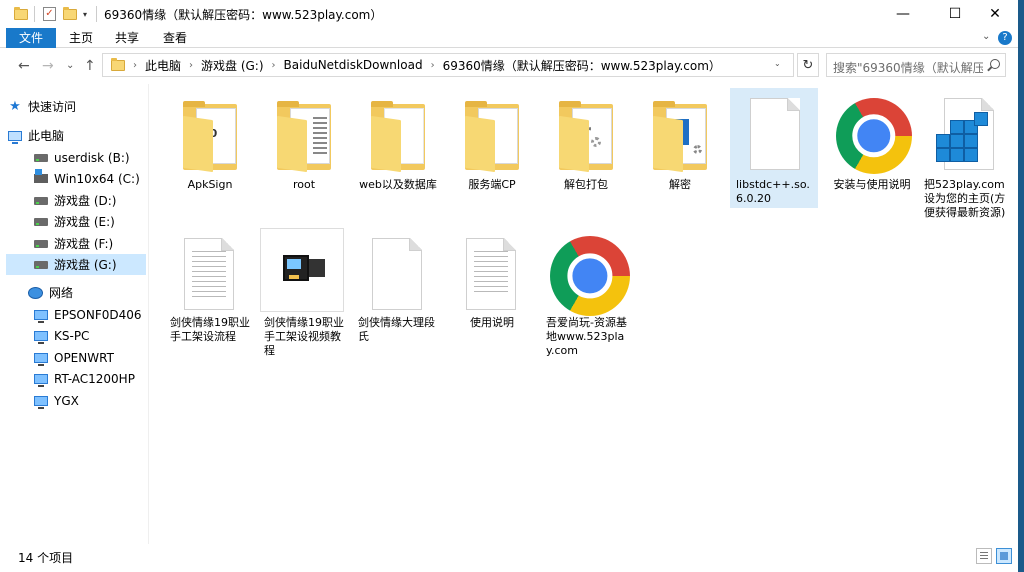 The width and height of the screenshot is (1024, 572). I want to click on file-item-server-cp: 服务端CP, so click(490, 157).